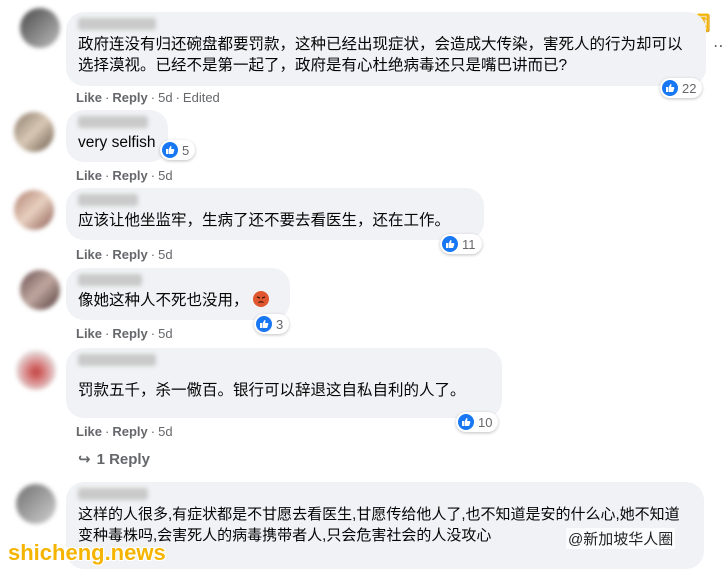 The image size is (723, 569). I want to click on comment-bubble: 罚款五千，杀一儆百。银行可以辞退这自私自利的人了。, so click(284, 383).